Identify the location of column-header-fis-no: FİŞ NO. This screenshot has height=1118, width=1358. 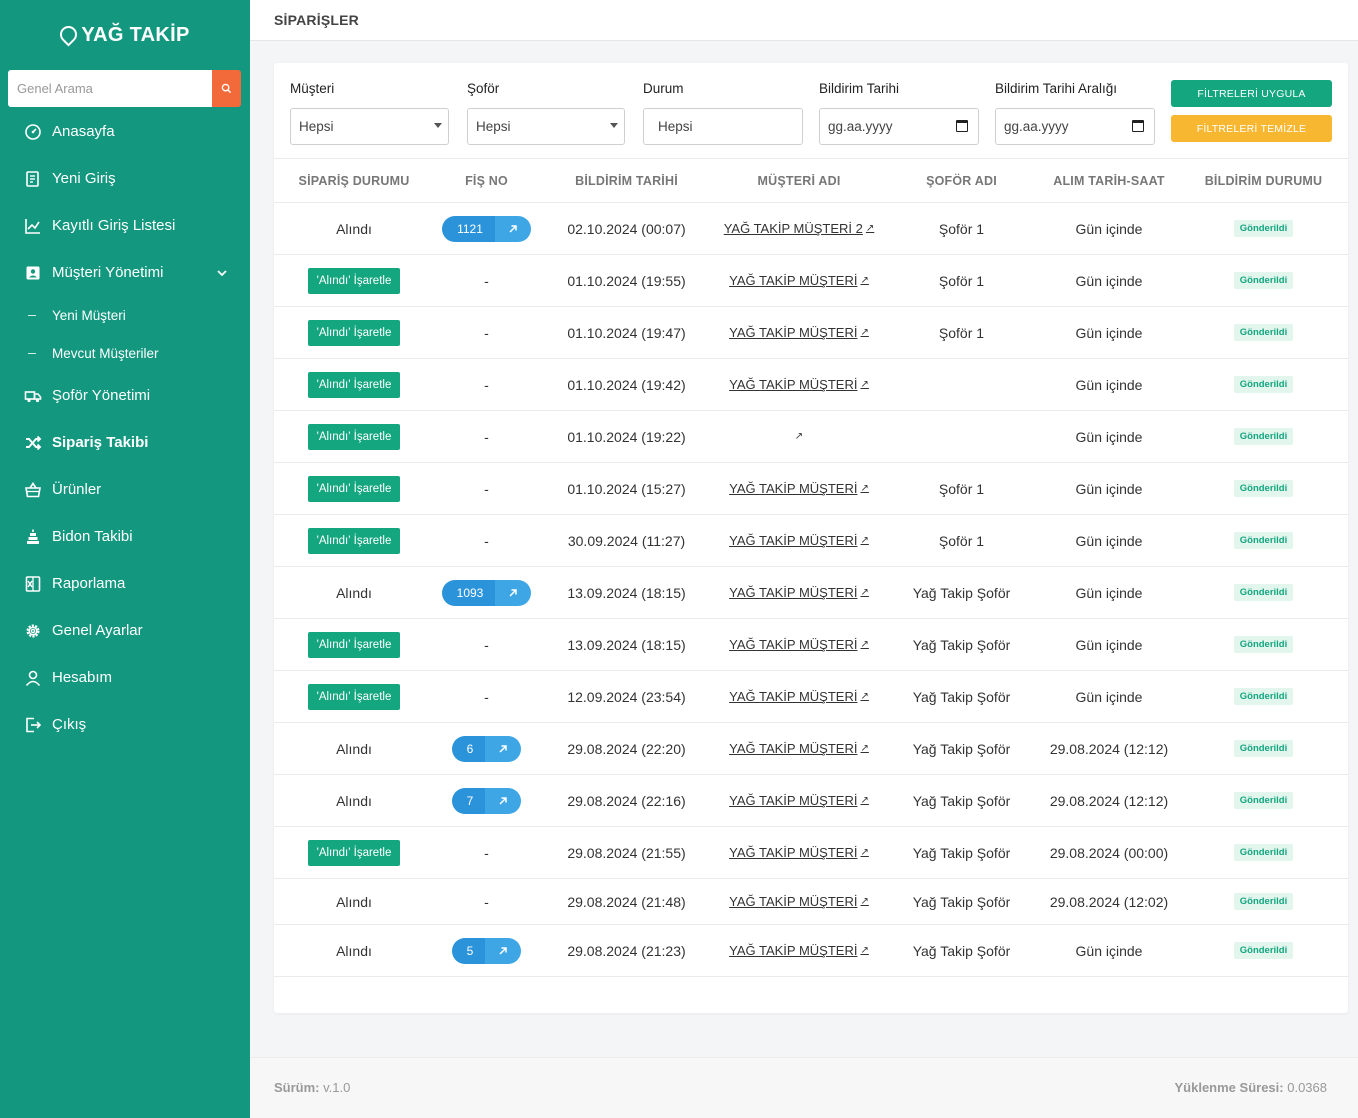
(486, 181).